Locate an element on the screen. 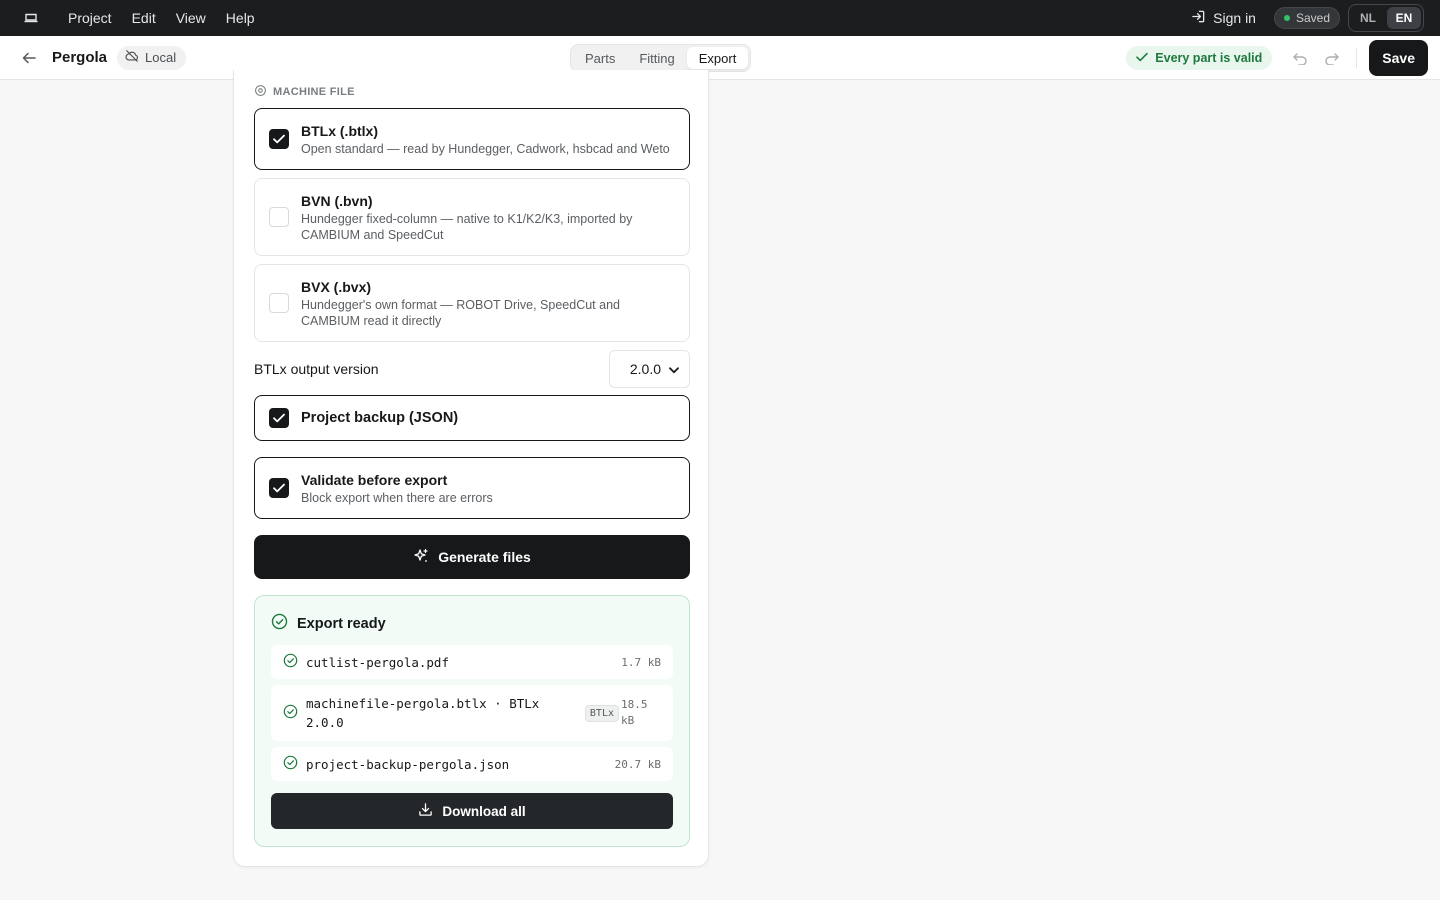 The image size is (1440, 900). sign-in-button: Sign in is located at coordinates (1223, 18).